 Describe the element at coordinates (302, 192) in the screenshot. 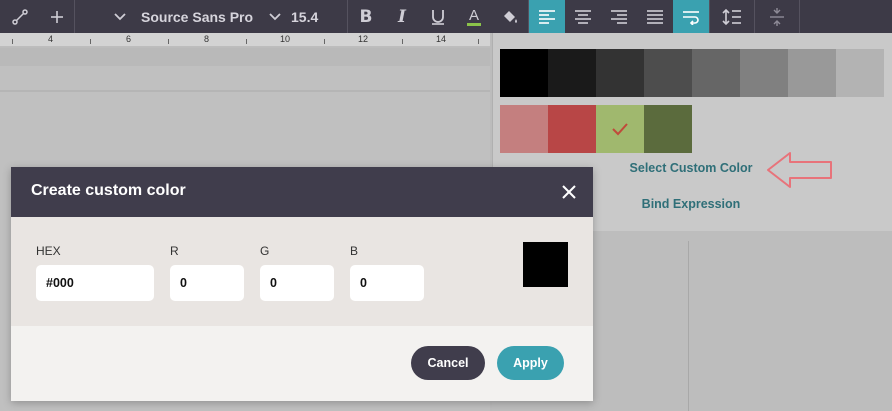

I see `dialog-header: Create custom color` at that location.